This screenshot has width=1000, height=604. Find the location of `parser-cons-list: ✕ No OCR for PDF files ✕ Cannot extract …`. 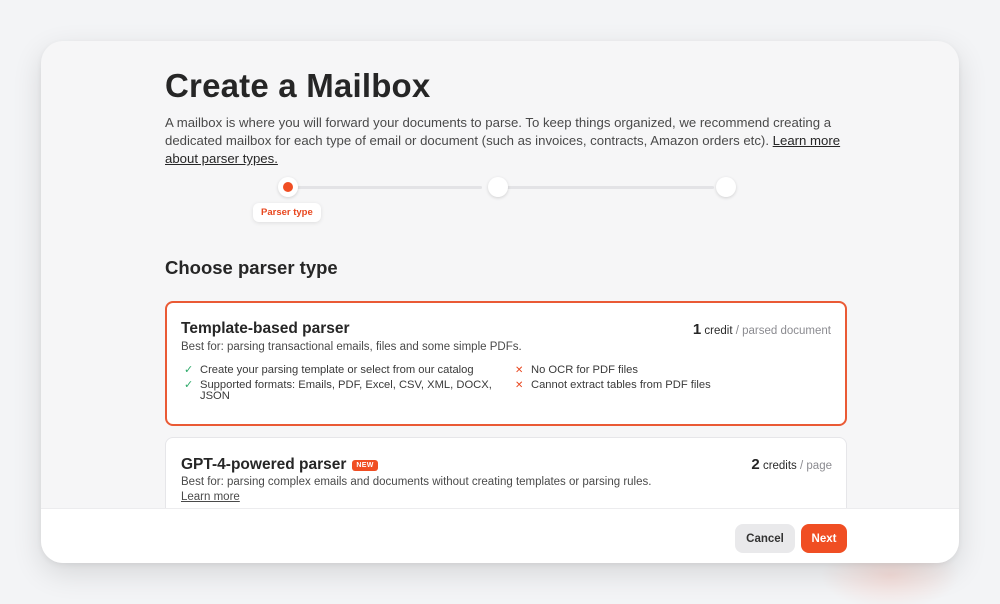

parser-cons-list: ✕ No OCR for PDF files ✕ Cannot extract … is located at coordinates (675, 379).